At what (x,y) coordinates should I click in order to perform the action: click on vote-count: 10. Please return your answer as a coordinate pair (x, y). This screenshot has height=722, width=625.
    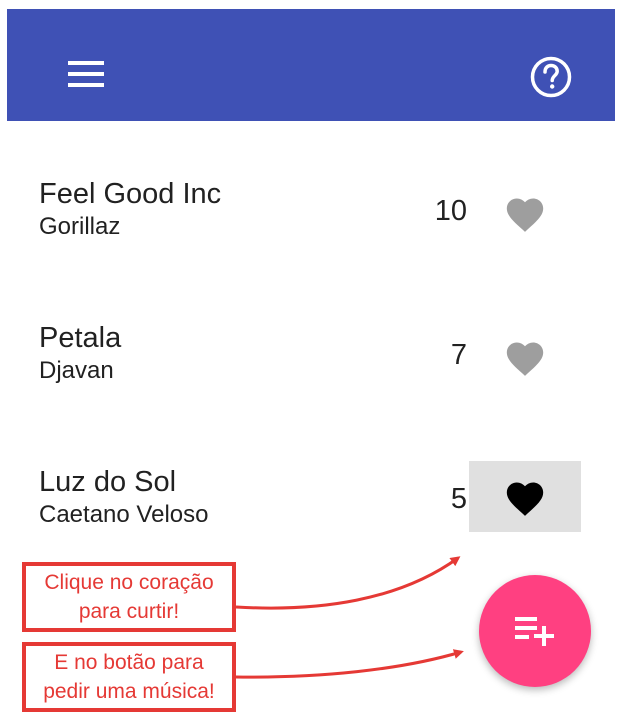
    Looking at the image, I should click on (450, 211).